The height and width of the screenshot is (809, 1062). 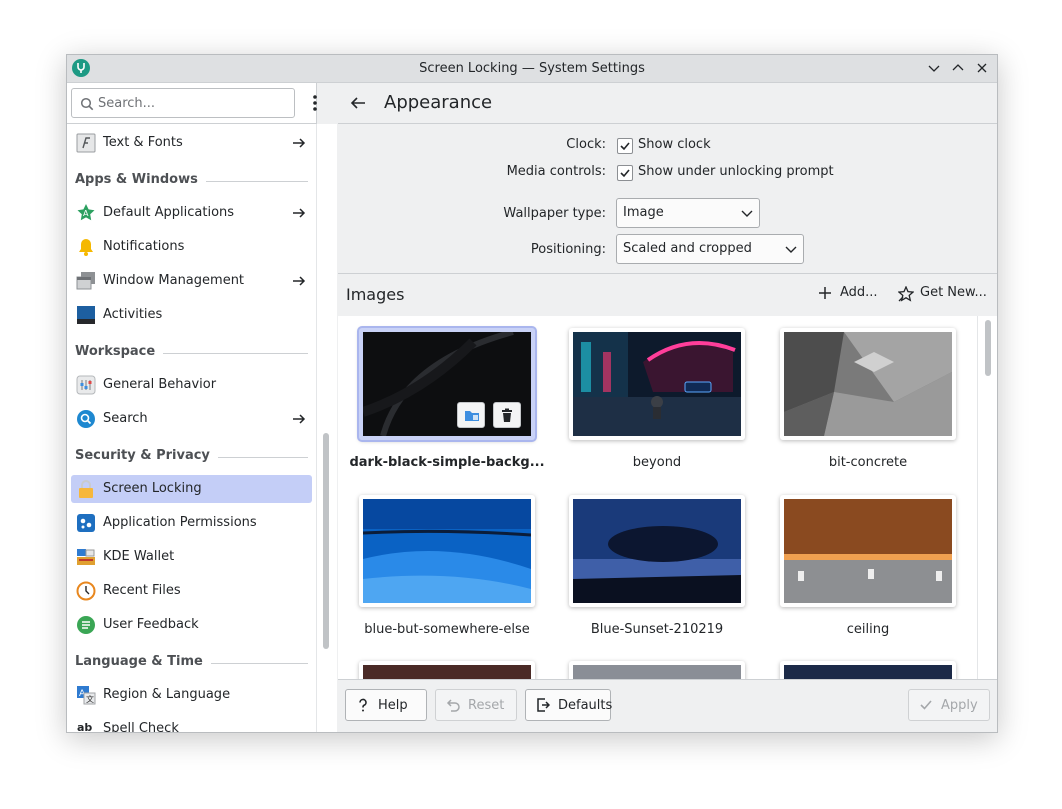 I want to click on sidebar-item-activities: Activities, so click(x=191, y=315).